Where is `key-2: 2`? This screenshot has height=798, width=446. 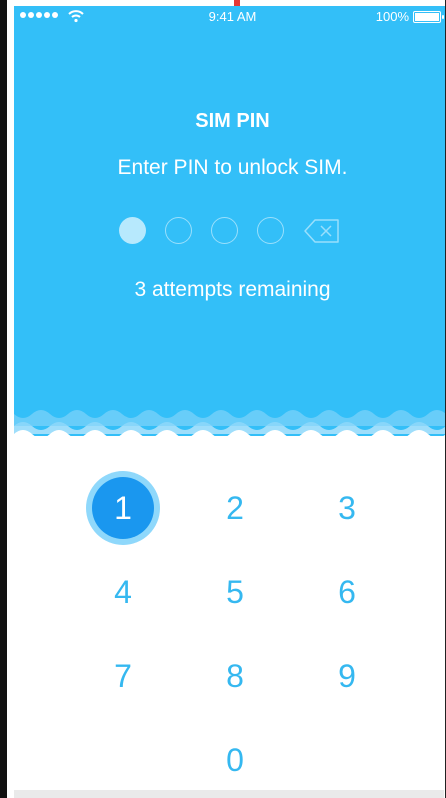 key-2: 2 is located at coordinates (235, 508).